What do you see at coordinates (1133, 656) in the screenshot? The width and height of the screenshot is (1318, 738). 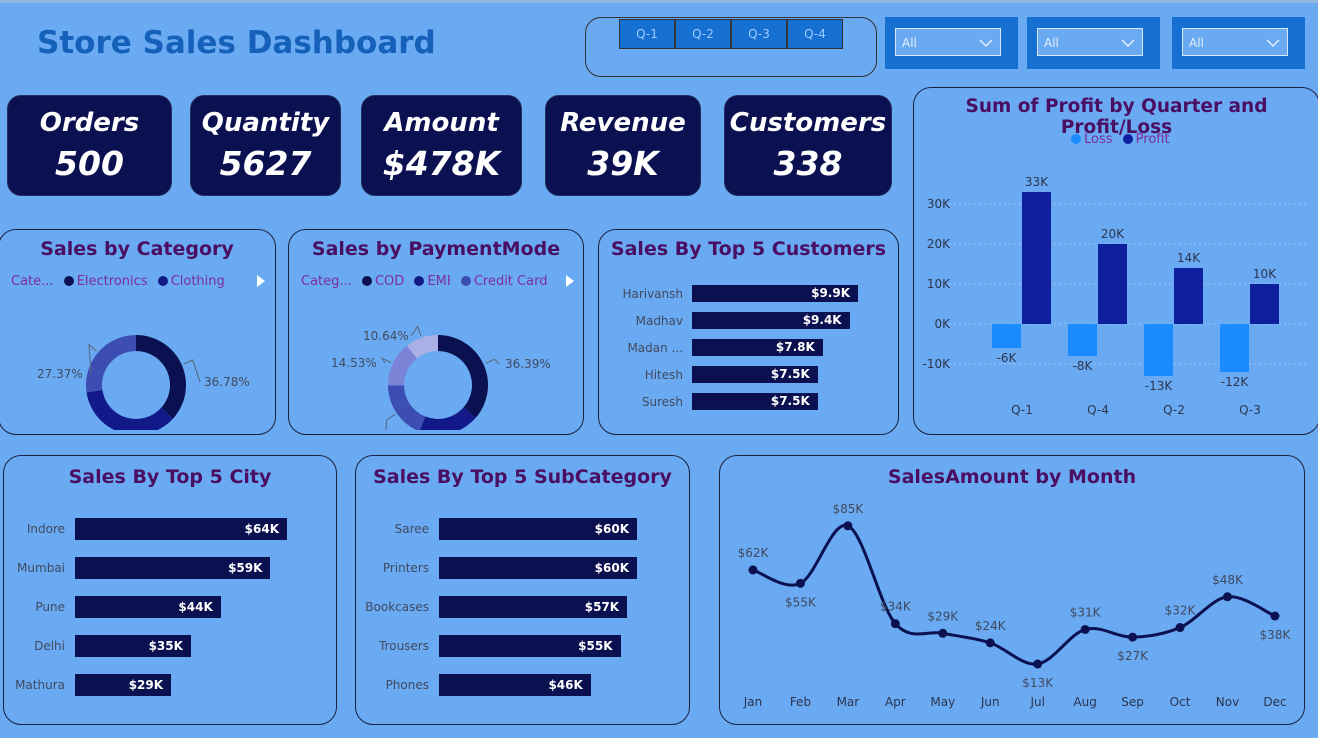 I see `point-data-label: $27K` at bounding box center [1133, 656].